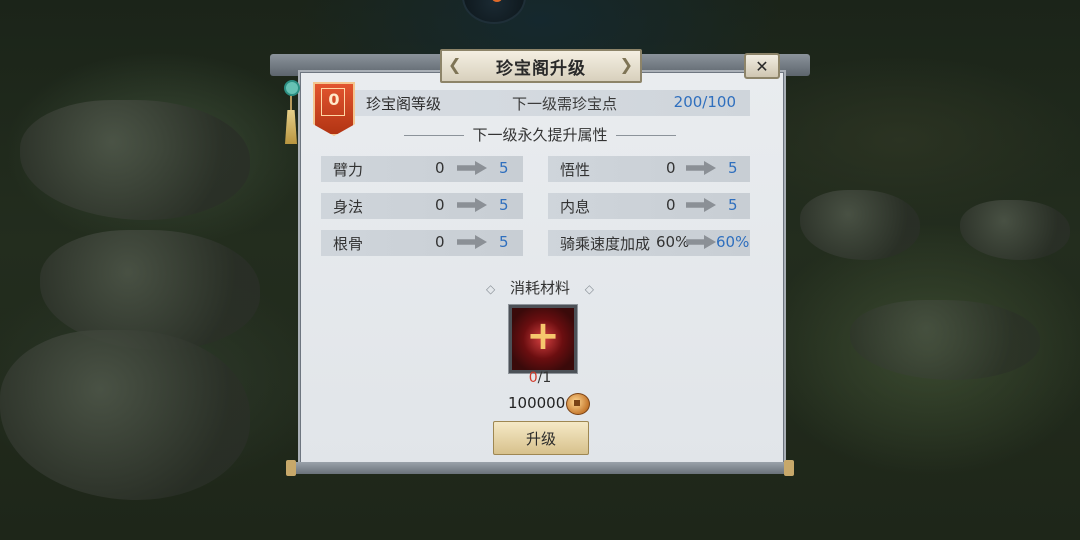 This screenshot has width=1080, height=540. I want to click on requirement-label: 下一级需珍宝点, so click(565, 104).